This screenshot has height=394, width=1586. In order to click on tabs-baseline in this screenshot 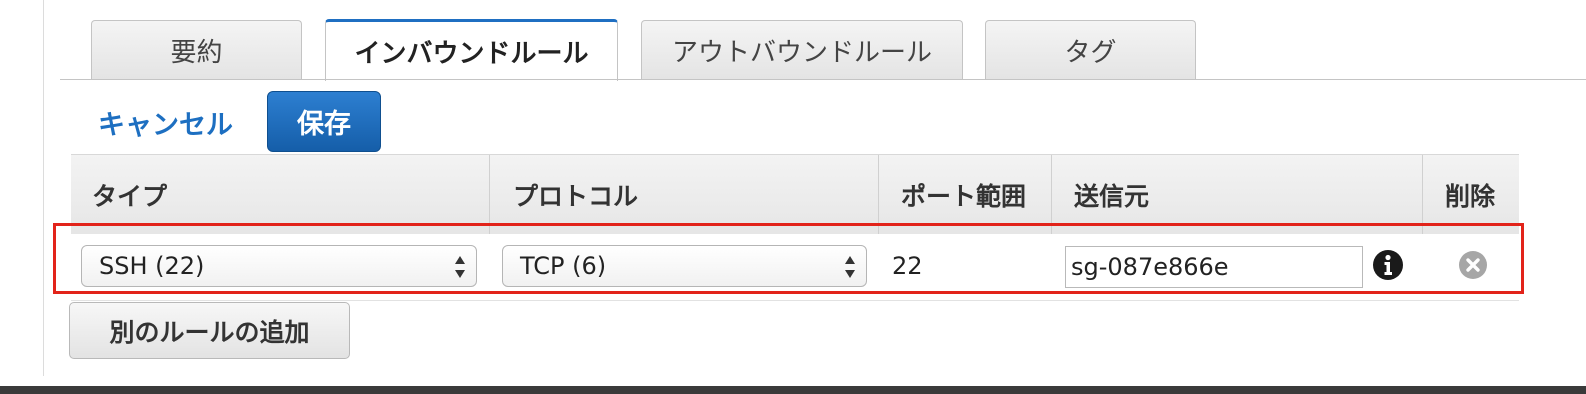, I will do `click(823, 79)`.